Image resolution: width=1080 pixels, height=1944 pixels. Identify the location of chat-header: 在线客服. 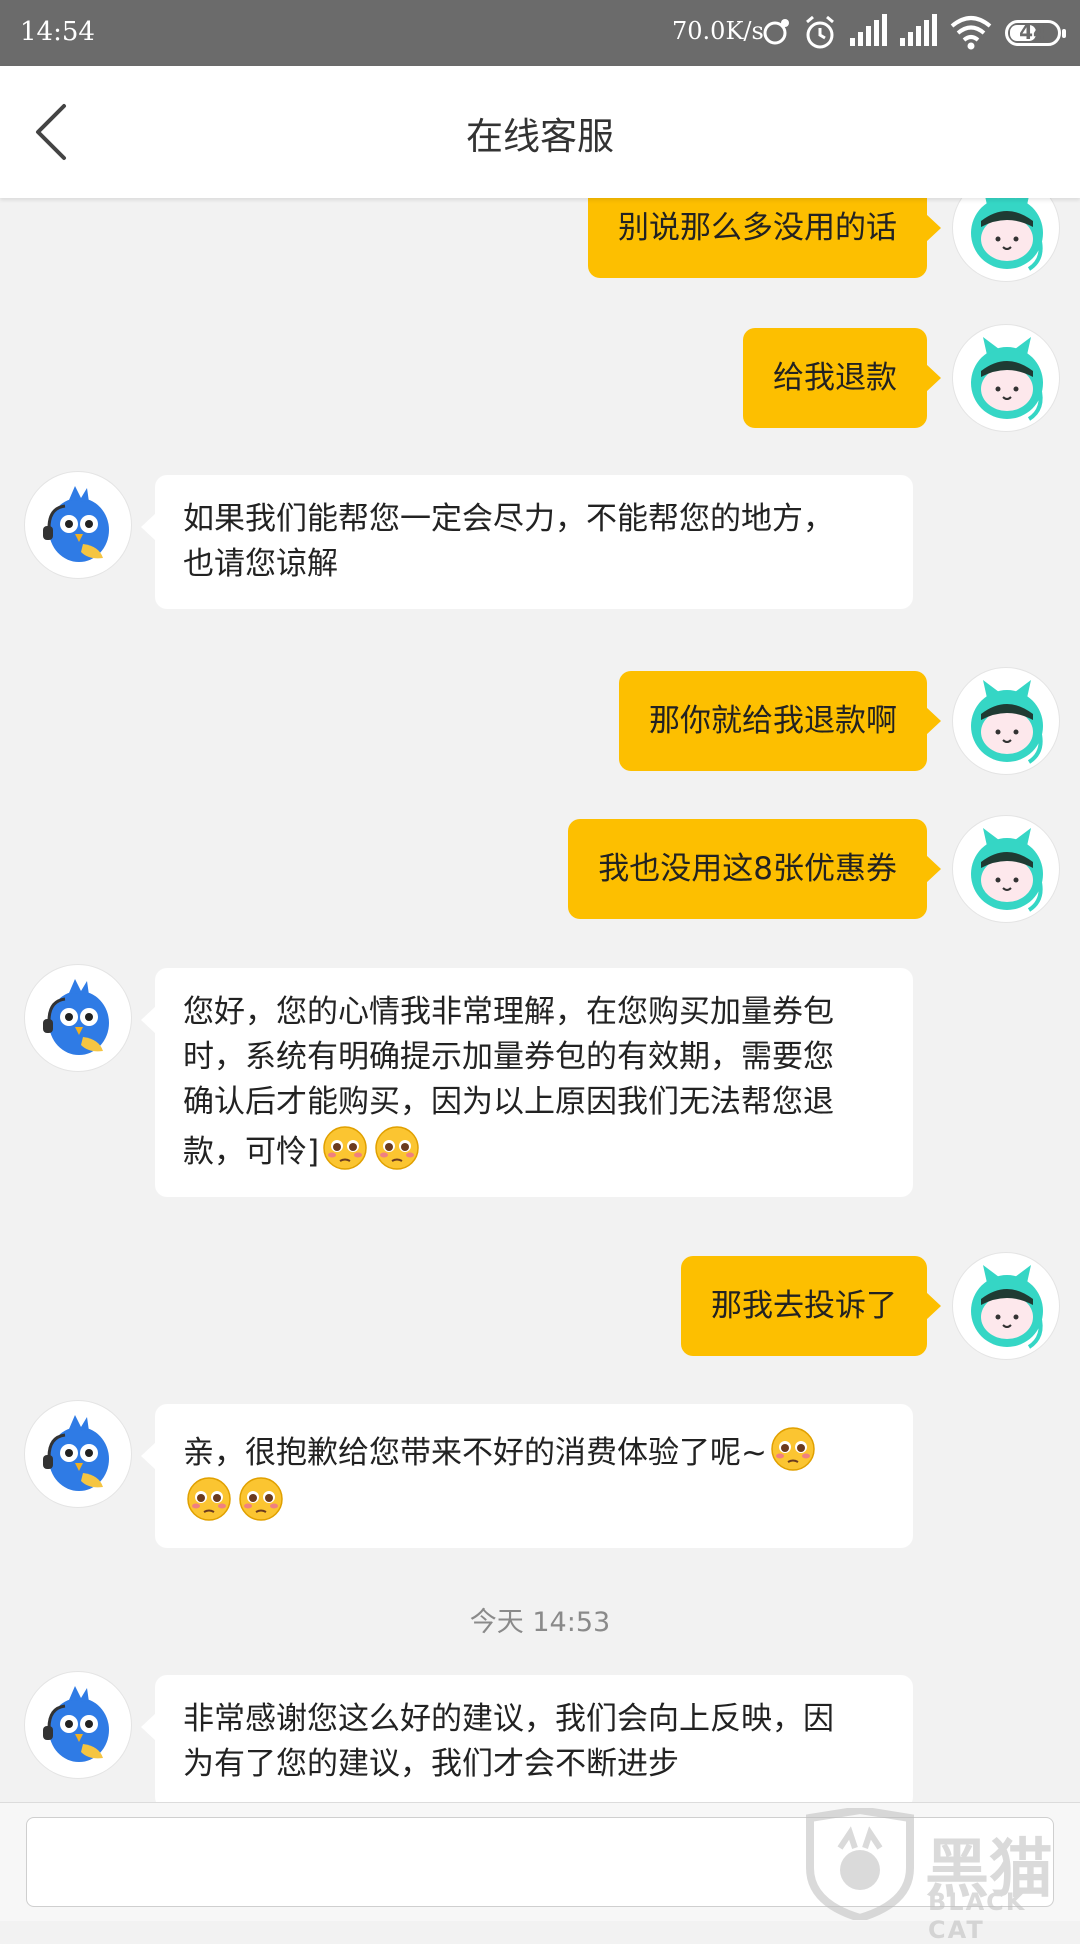
(540, 132).